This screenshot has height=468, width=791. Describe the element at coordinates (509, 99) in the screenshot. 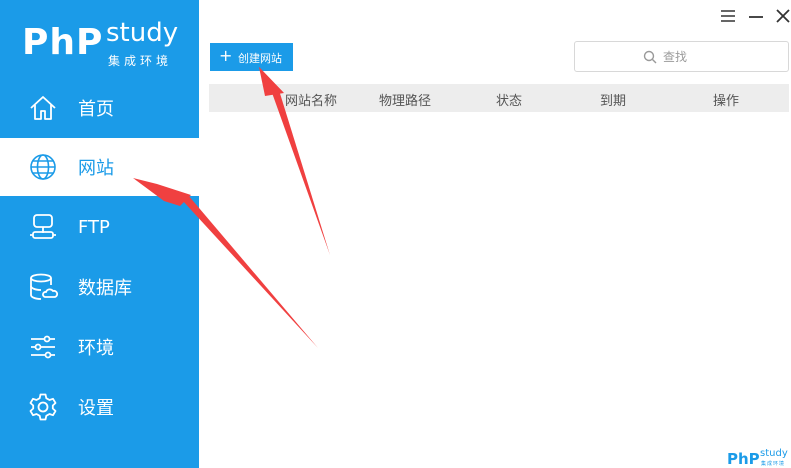

I see `column-header-status: 状态` at that location.